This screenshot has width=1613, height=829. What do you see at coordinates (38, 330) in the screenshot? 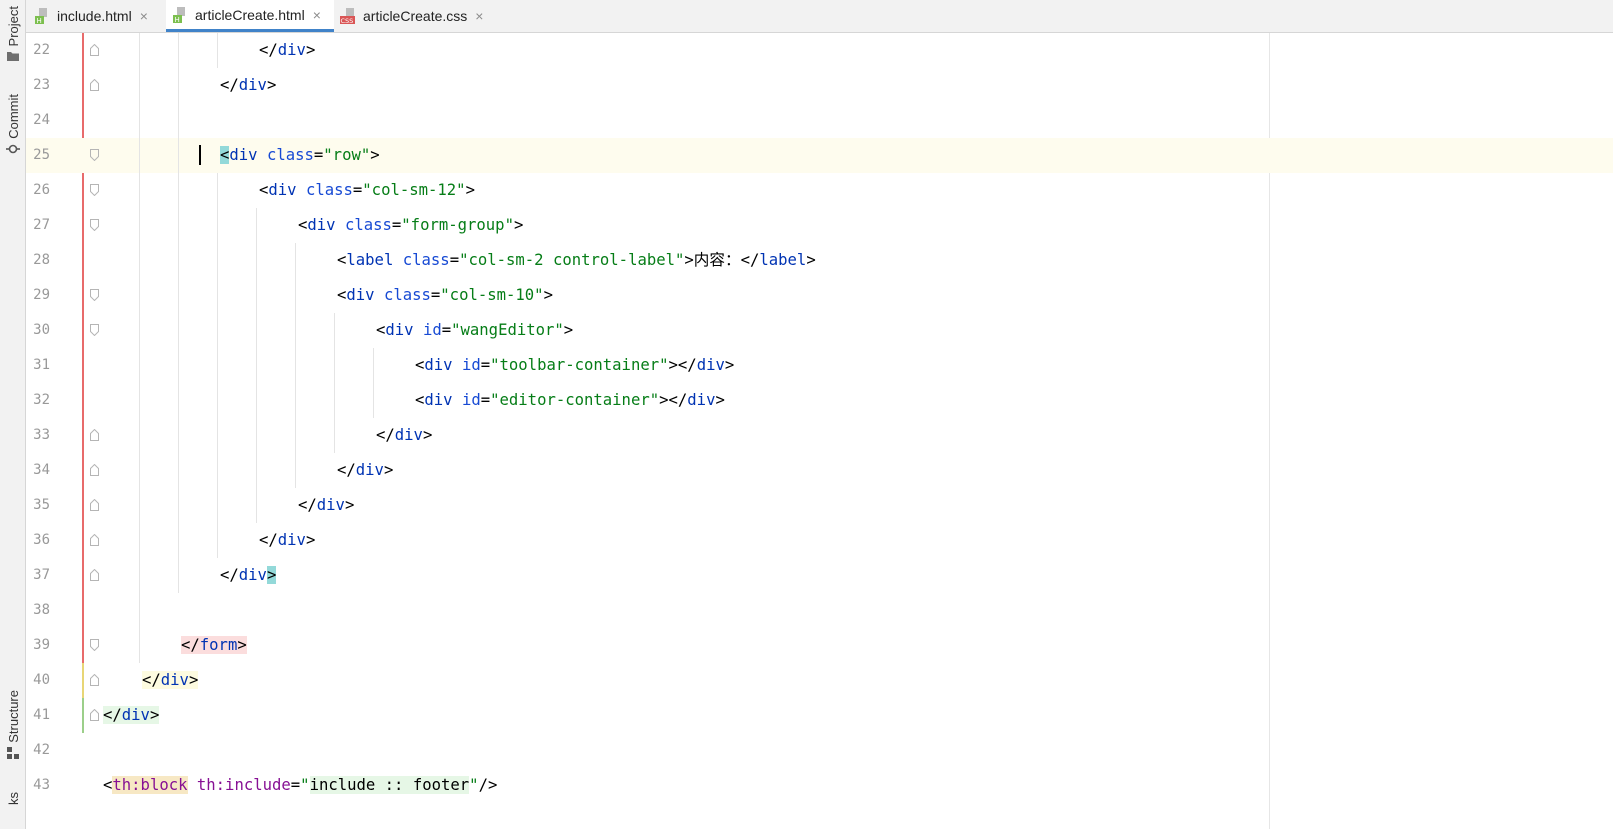
I see `line-number: 30` at bounding box center [38, 330].